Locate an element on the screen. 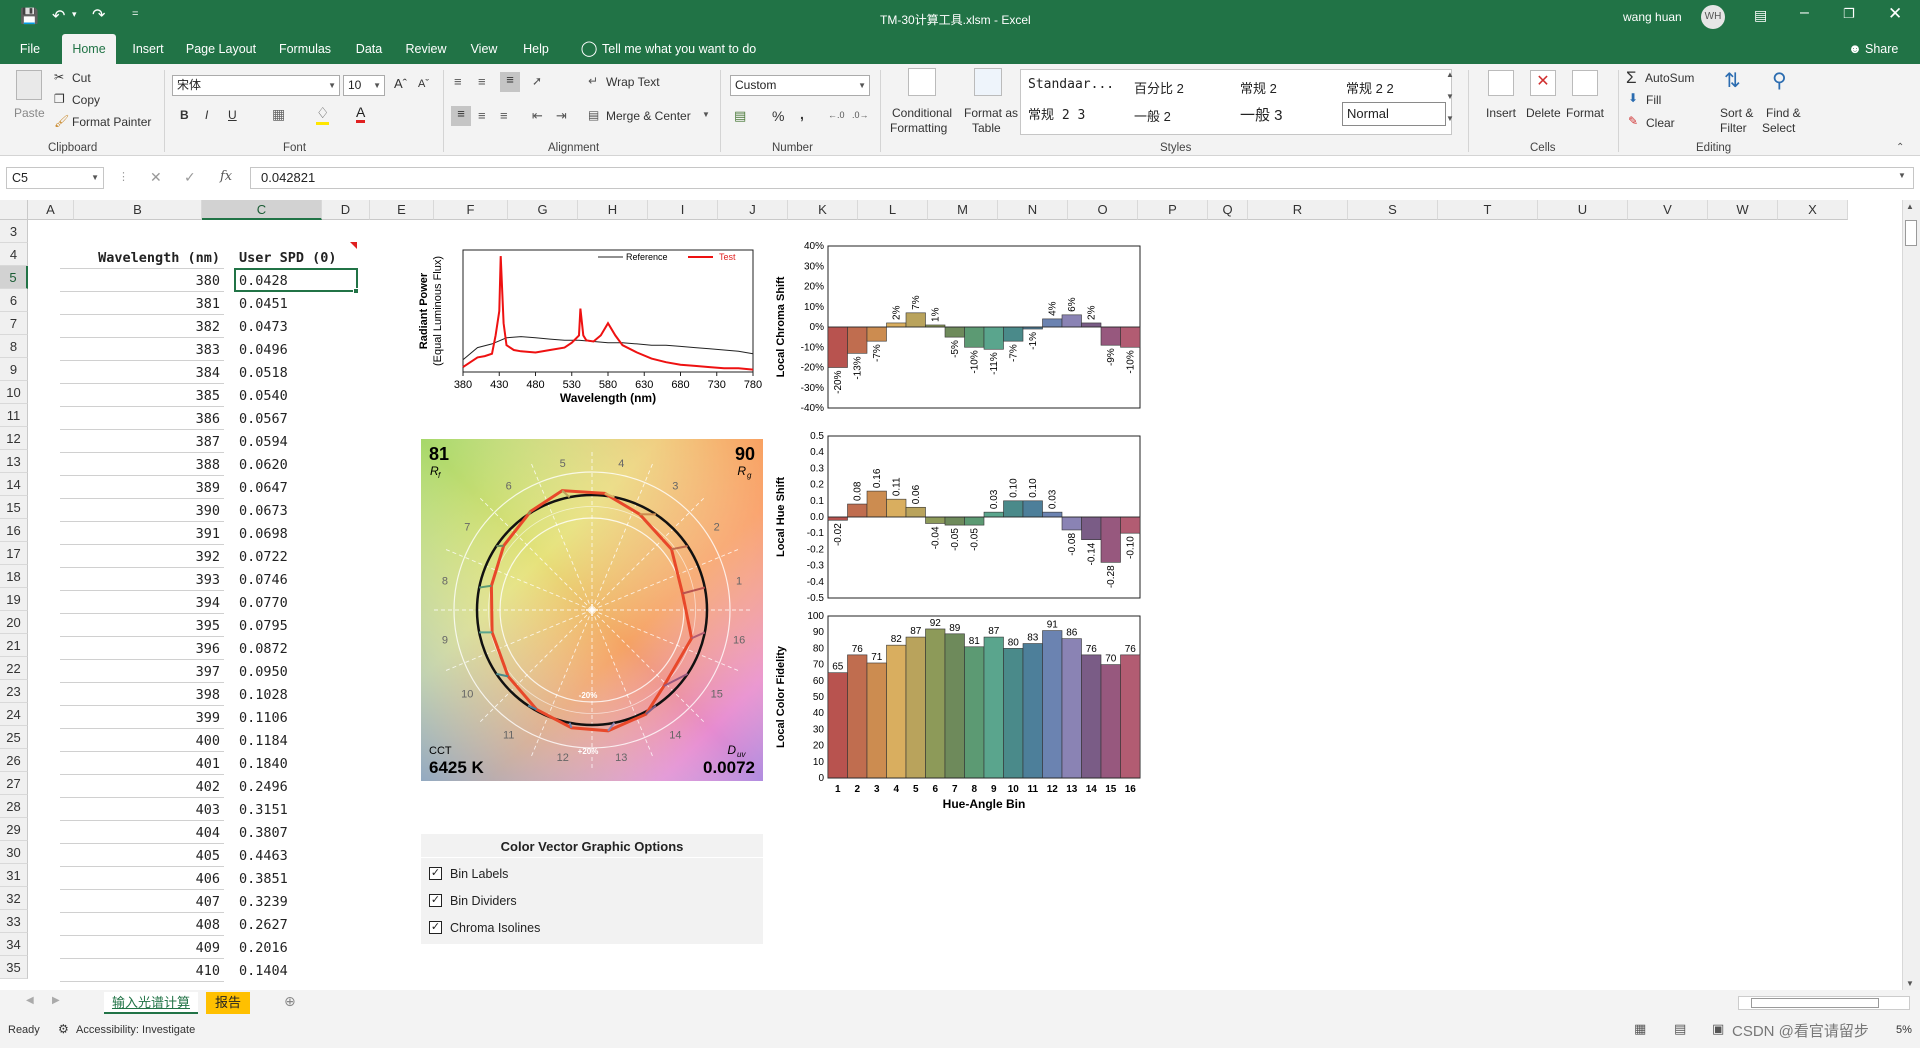  number-format-combo: Custom ▼ is located at coordinates (800, 85).